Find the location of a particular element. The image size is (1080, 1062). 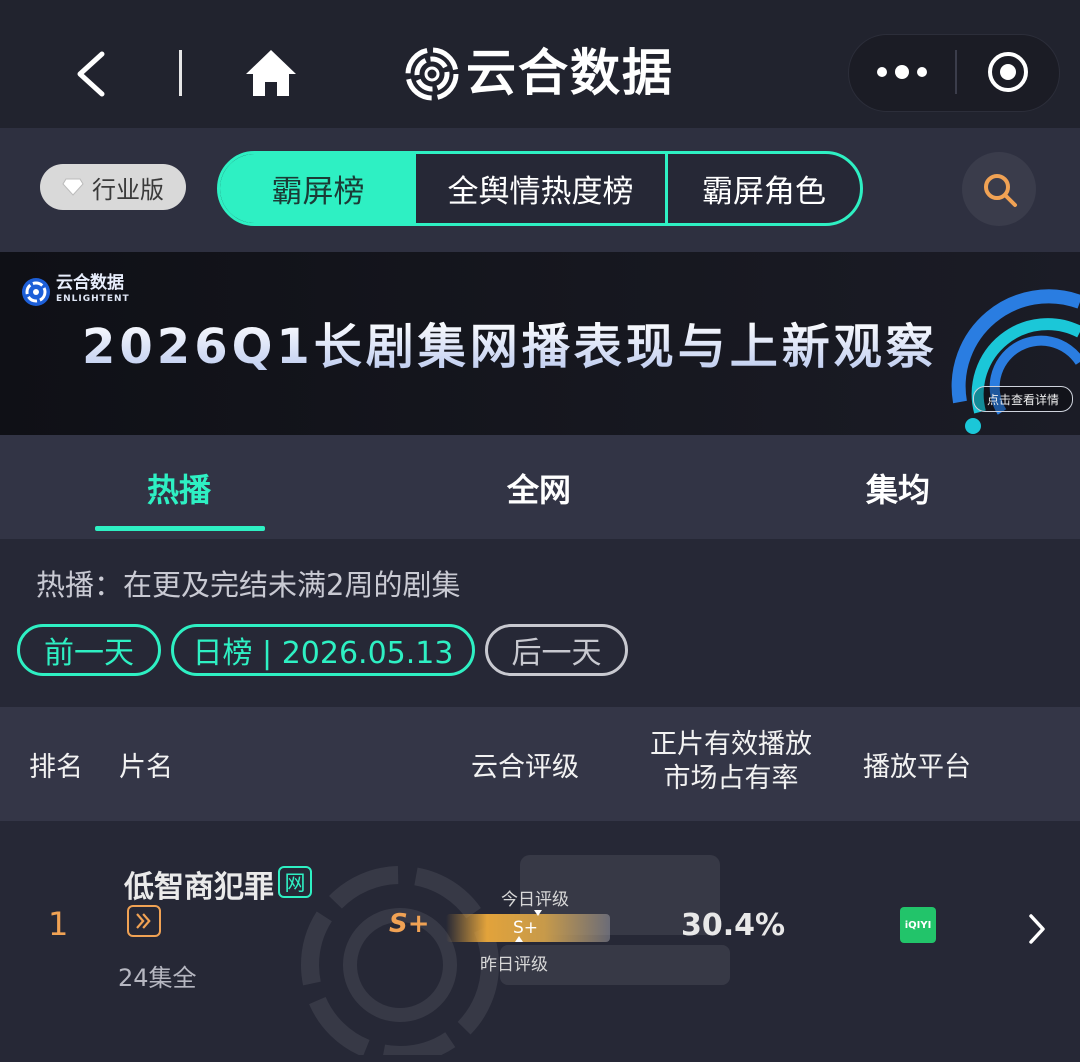

next-day-button: 后一天 is located at coordinates (556, 650).